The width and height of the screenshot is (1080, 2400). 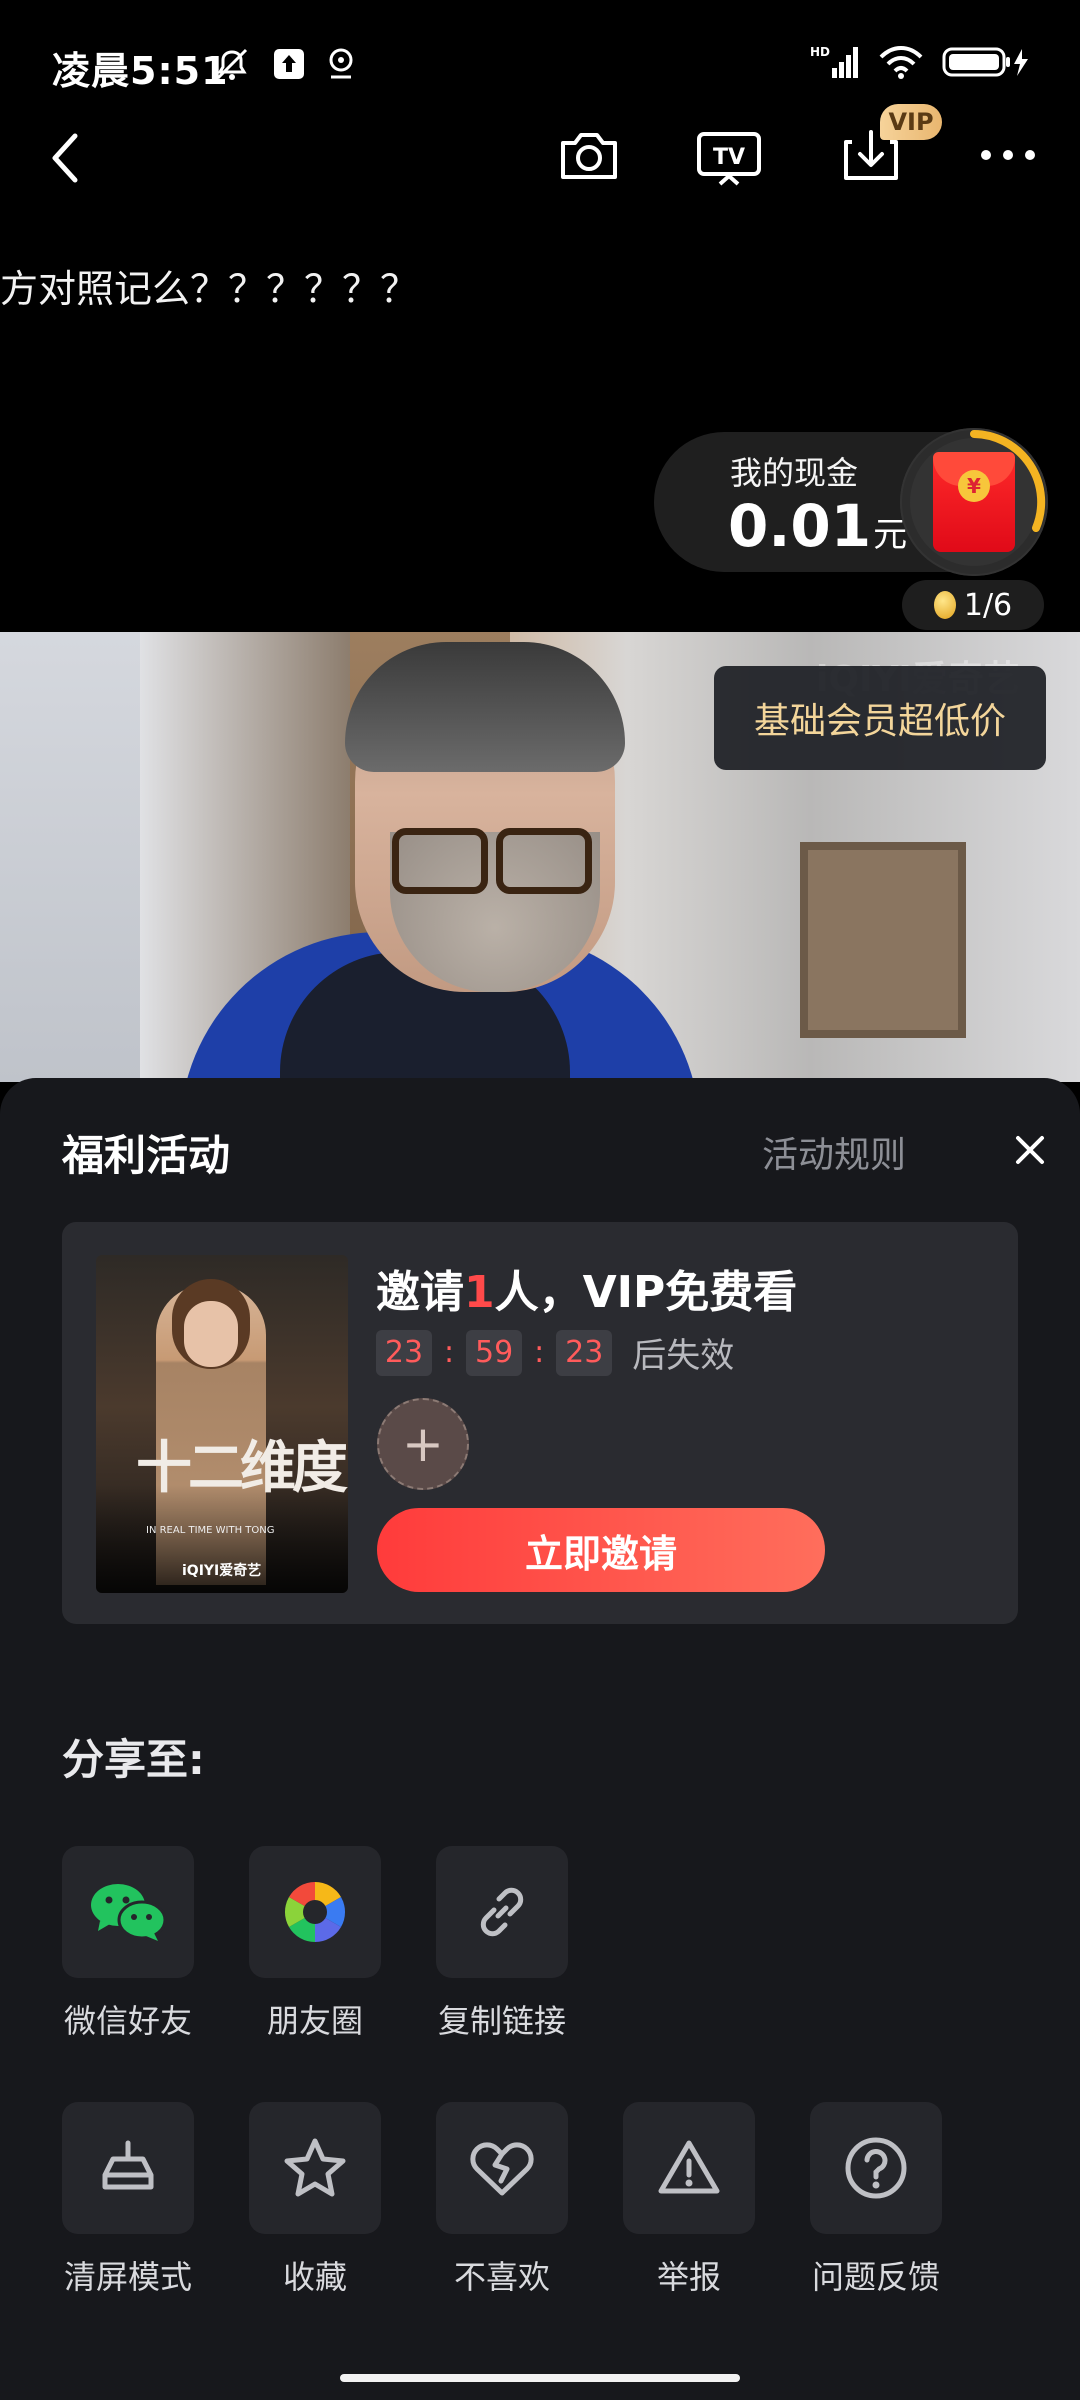 I want to click on mute-icon, so click(x=232, y=66).